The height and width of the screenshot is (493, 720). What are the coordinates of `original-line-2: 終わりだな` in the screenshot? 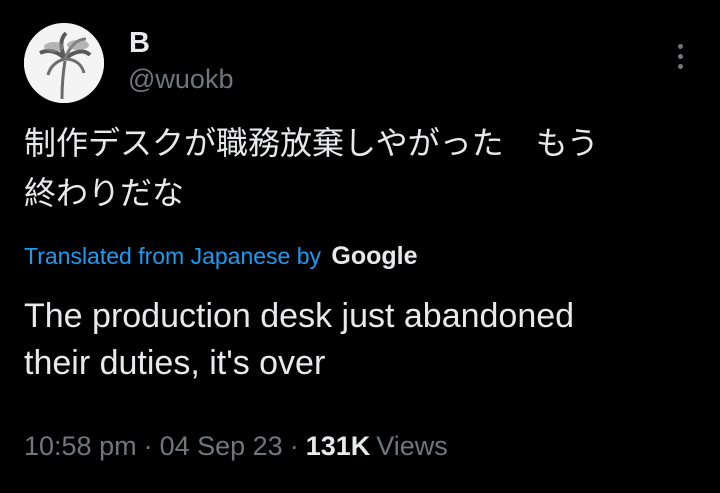 It's located at (104, 193).